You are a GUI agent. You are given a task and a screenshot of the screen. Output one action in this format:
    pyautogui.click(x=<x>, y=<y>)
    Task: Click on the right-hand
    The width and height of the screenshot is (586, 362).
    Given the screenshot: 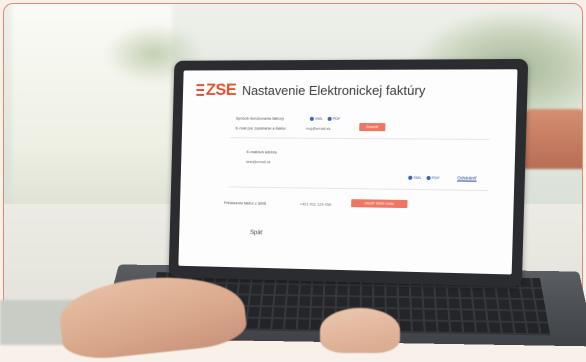 What is the action you would take?
    pyautogui.click(x=360, y=330)
    